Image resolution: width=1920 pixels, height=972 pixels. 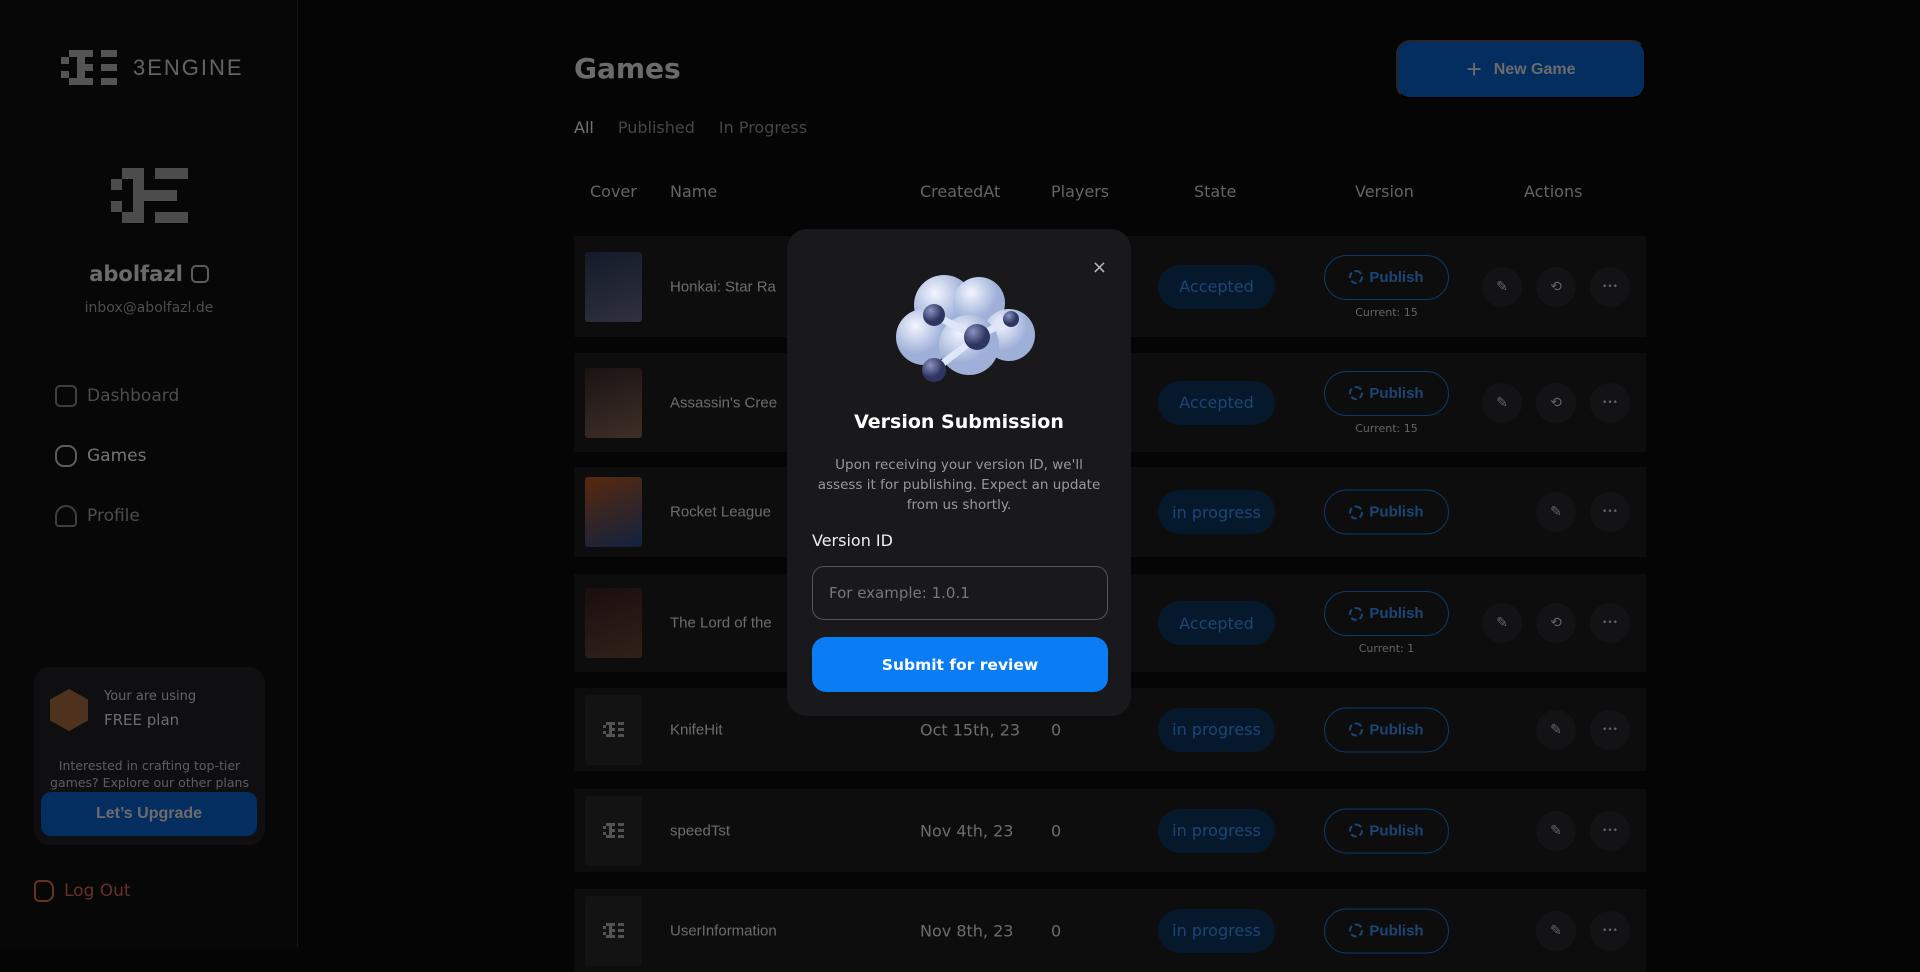 What do you see at coordinates (136, 274) in the screenshot?
I see `username-text: abolfazl` at bounding box center [136, 274].